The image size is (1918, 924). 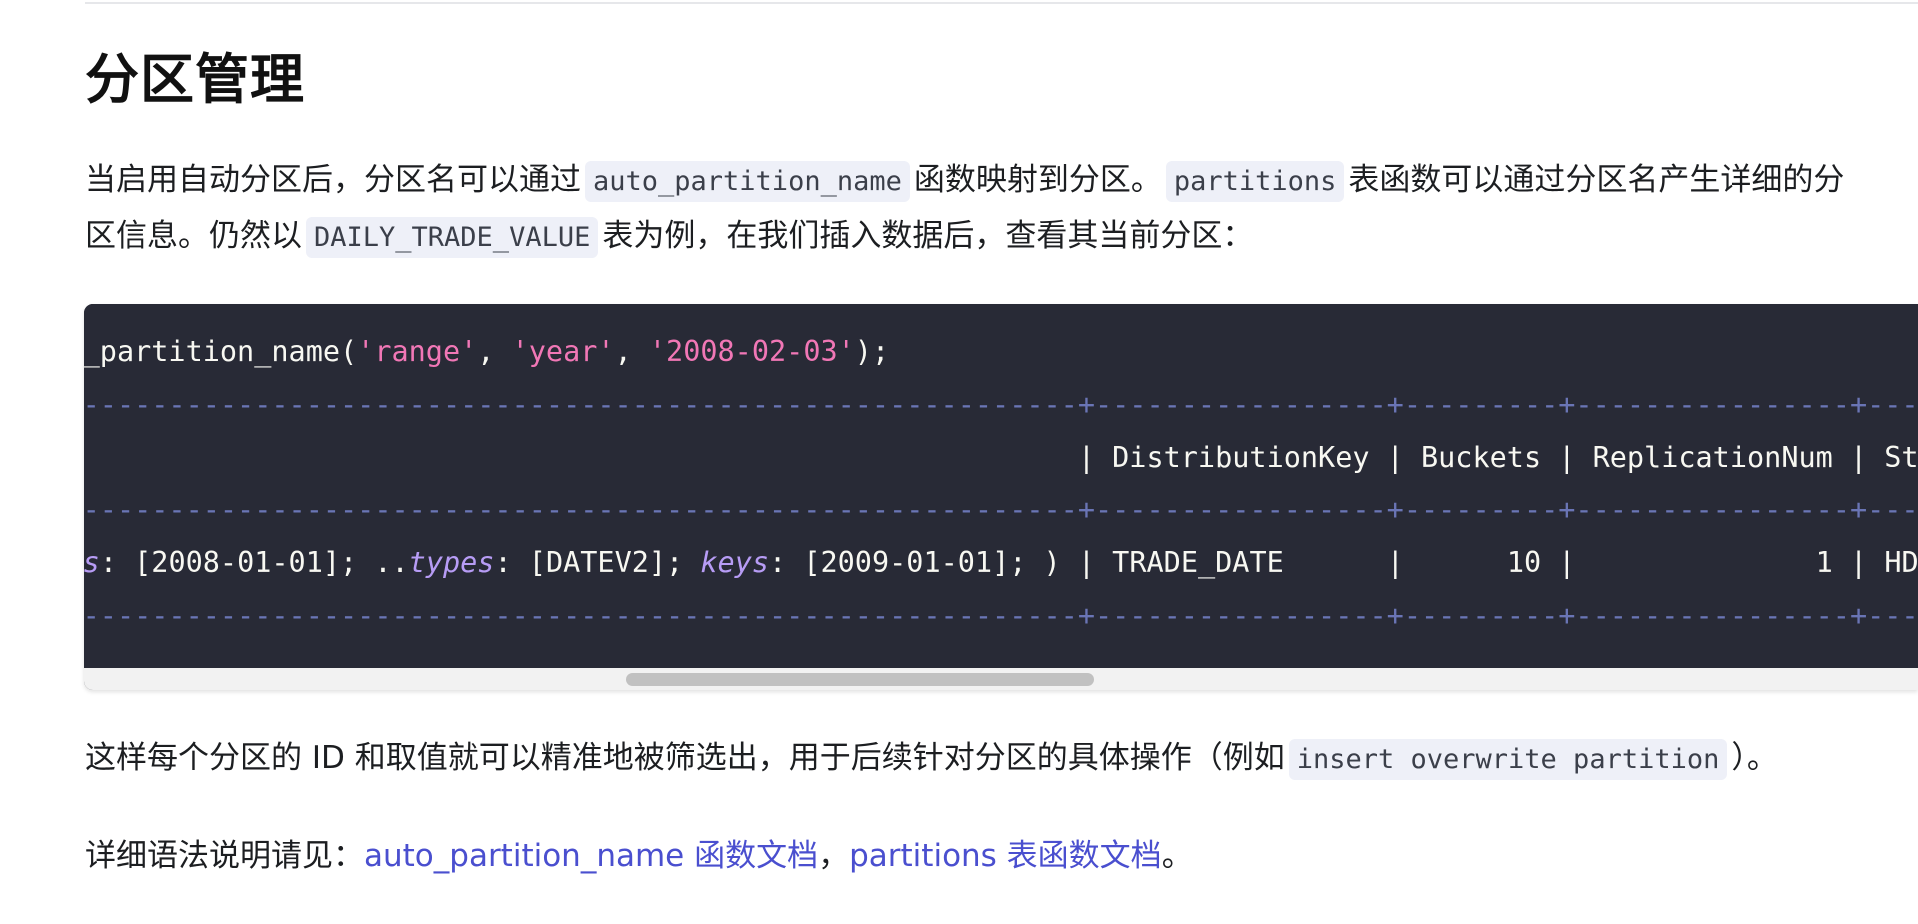 I want to click on string-literal: 'range', so click(x=417, y=351).